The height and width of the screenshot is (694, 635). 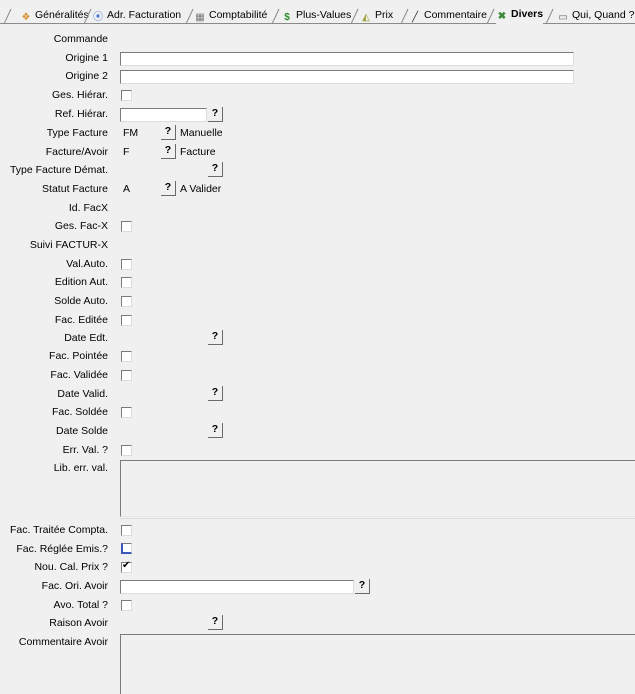 What do you see at coordinates (201, 133) in the screenshot?
I see `type-facture-desc: Manuelle` at bounding box center [201, 133].